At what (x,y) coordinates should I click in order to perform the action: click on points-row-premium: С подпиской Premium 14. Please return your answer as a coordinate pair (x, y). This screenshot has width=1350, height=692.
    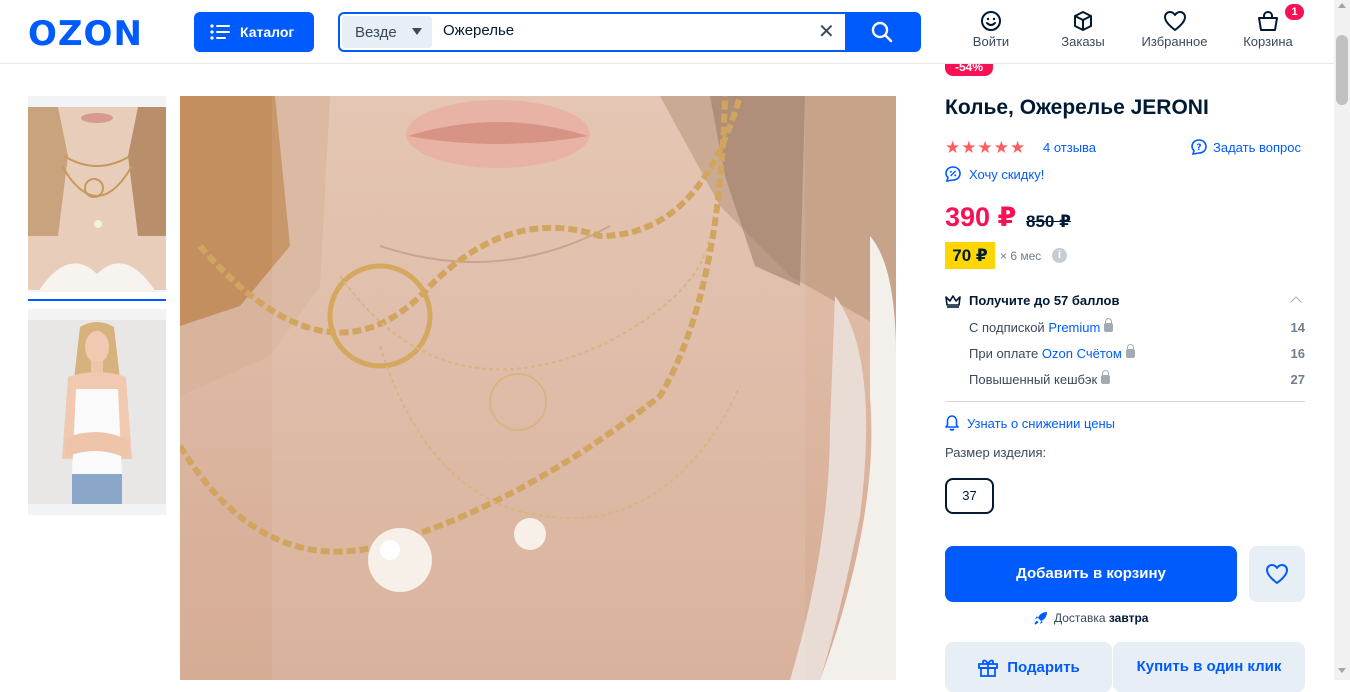
    Looking at the image, I should click on (1137, 326).